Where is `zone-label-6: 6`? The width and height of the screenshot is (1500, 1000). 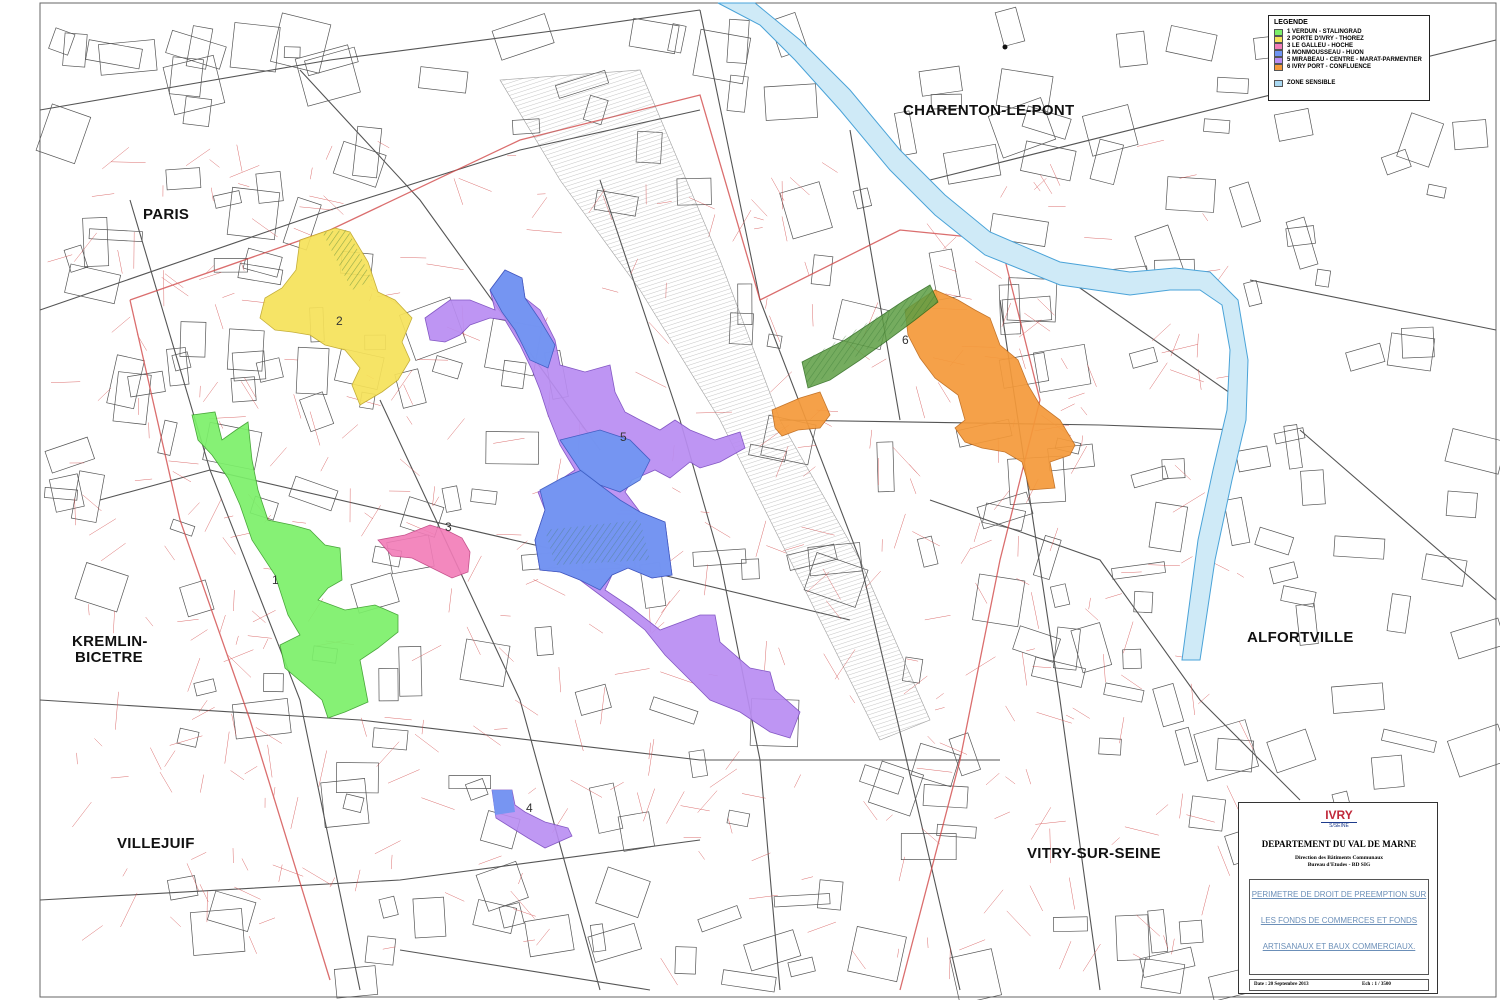 zone-label-6: 6 is located at coordinates (905, 340).